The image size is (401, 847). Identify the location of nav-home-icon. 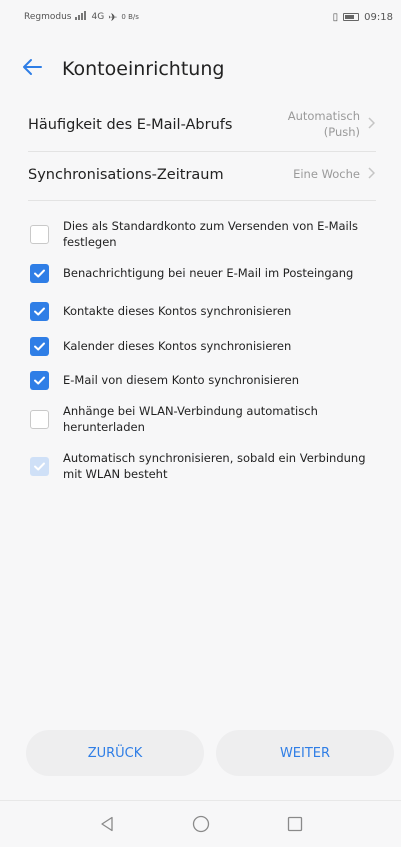
(201, 824).